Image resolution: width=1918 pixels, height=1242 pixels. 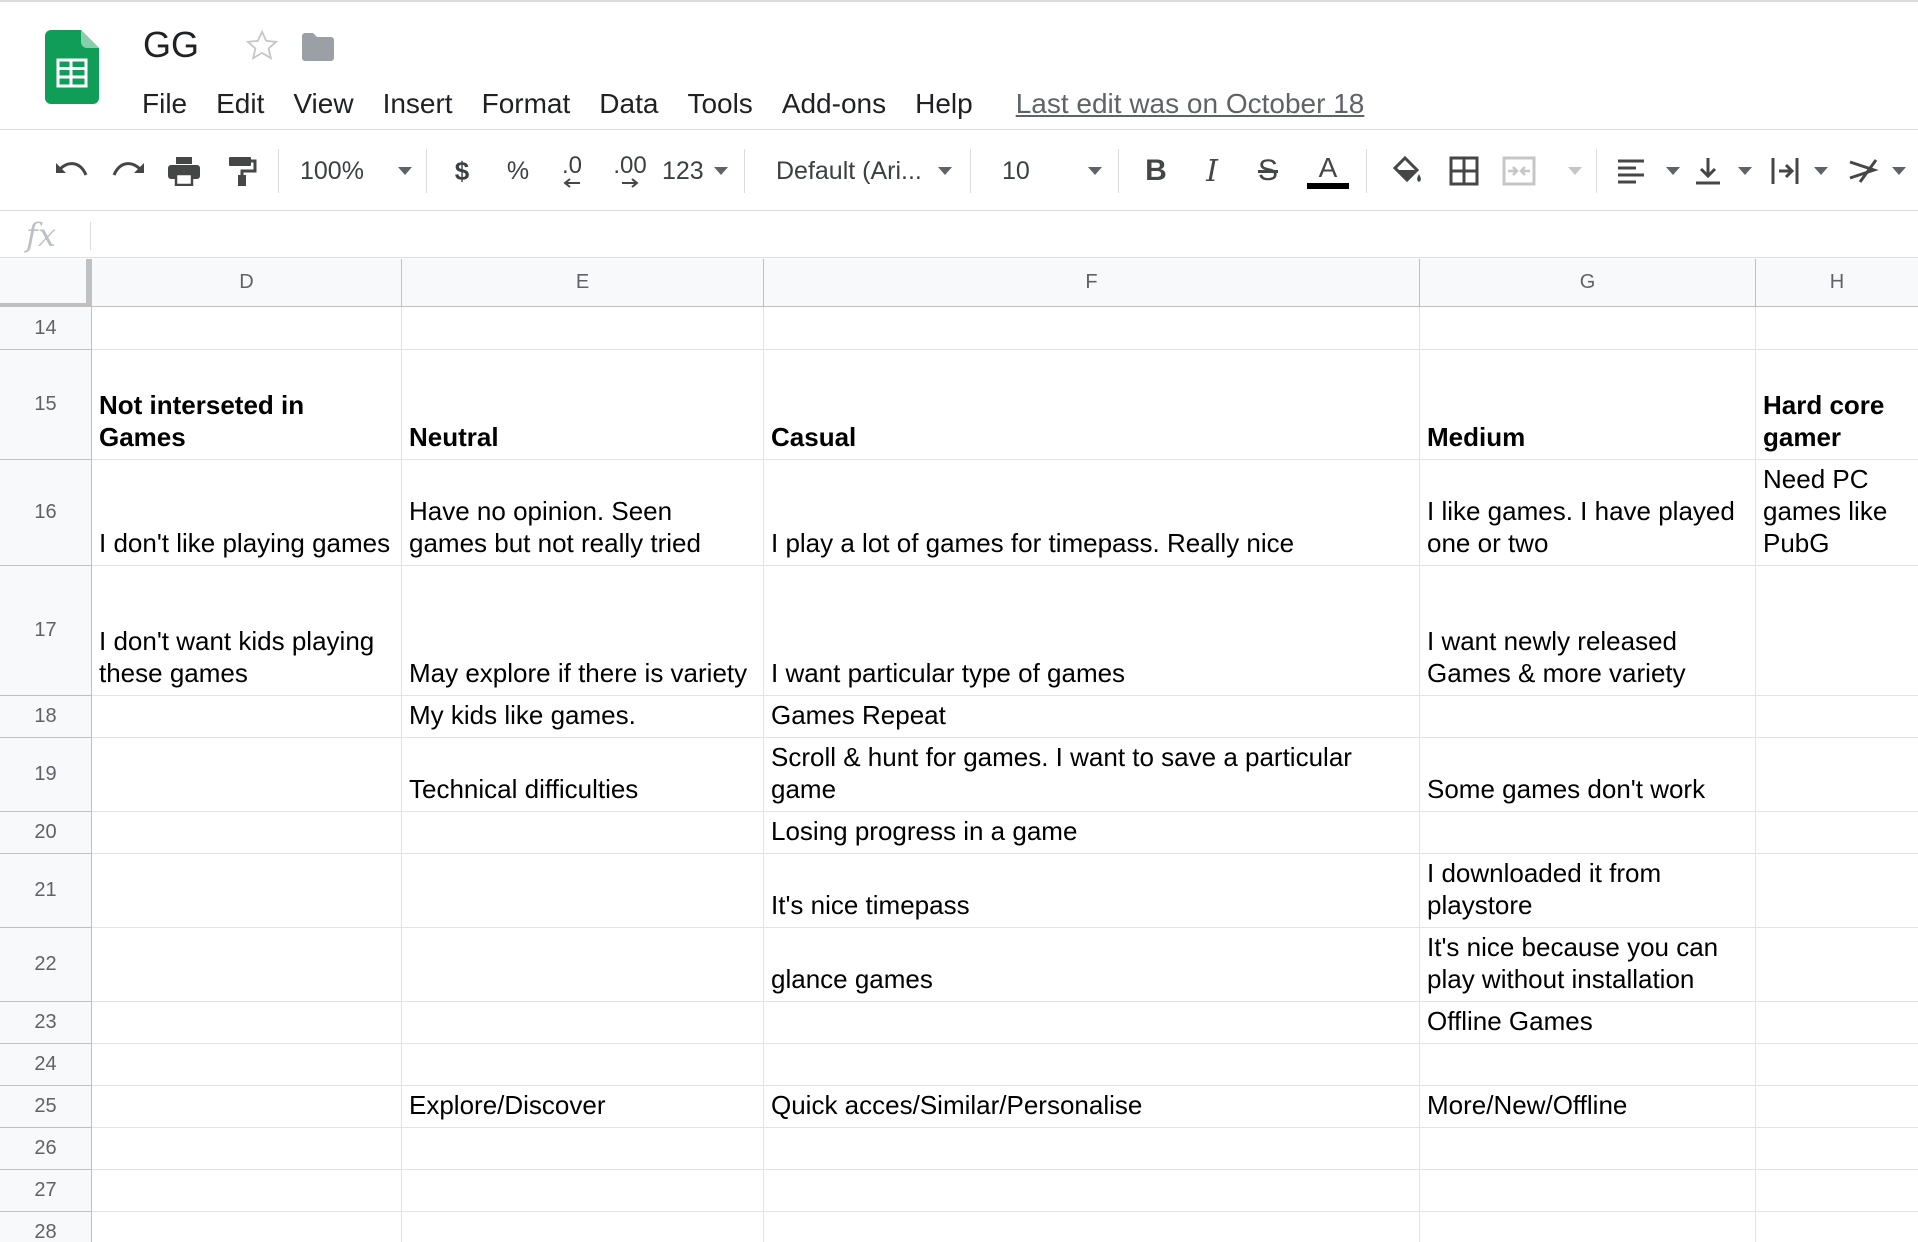 What do you see at coordinates (583, 1065) in the screenshot?
I see `cell-e24` at bounding box center [583, 1065].